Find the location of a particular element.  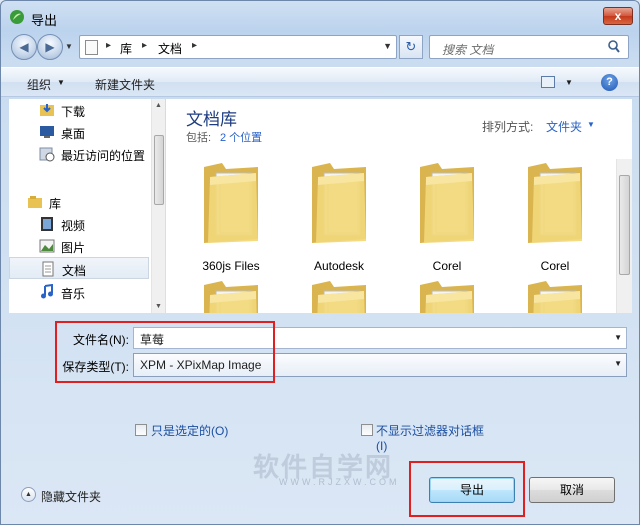

desktop-icon is located at coordinates (47, 132).